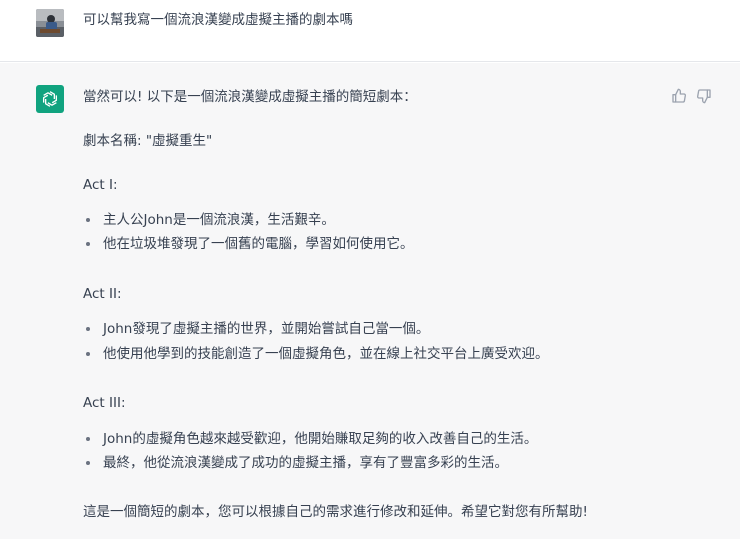 This screenshot has width=740, height=539. What do you see at coordinates (335, 512) in the screenshot?
I see `closing-paragraph: 這是一個簡短的劇本，您可以根據自己的需求進行修改和延伸。希望它對您有所幫助!` at bounding box center [335, 512].